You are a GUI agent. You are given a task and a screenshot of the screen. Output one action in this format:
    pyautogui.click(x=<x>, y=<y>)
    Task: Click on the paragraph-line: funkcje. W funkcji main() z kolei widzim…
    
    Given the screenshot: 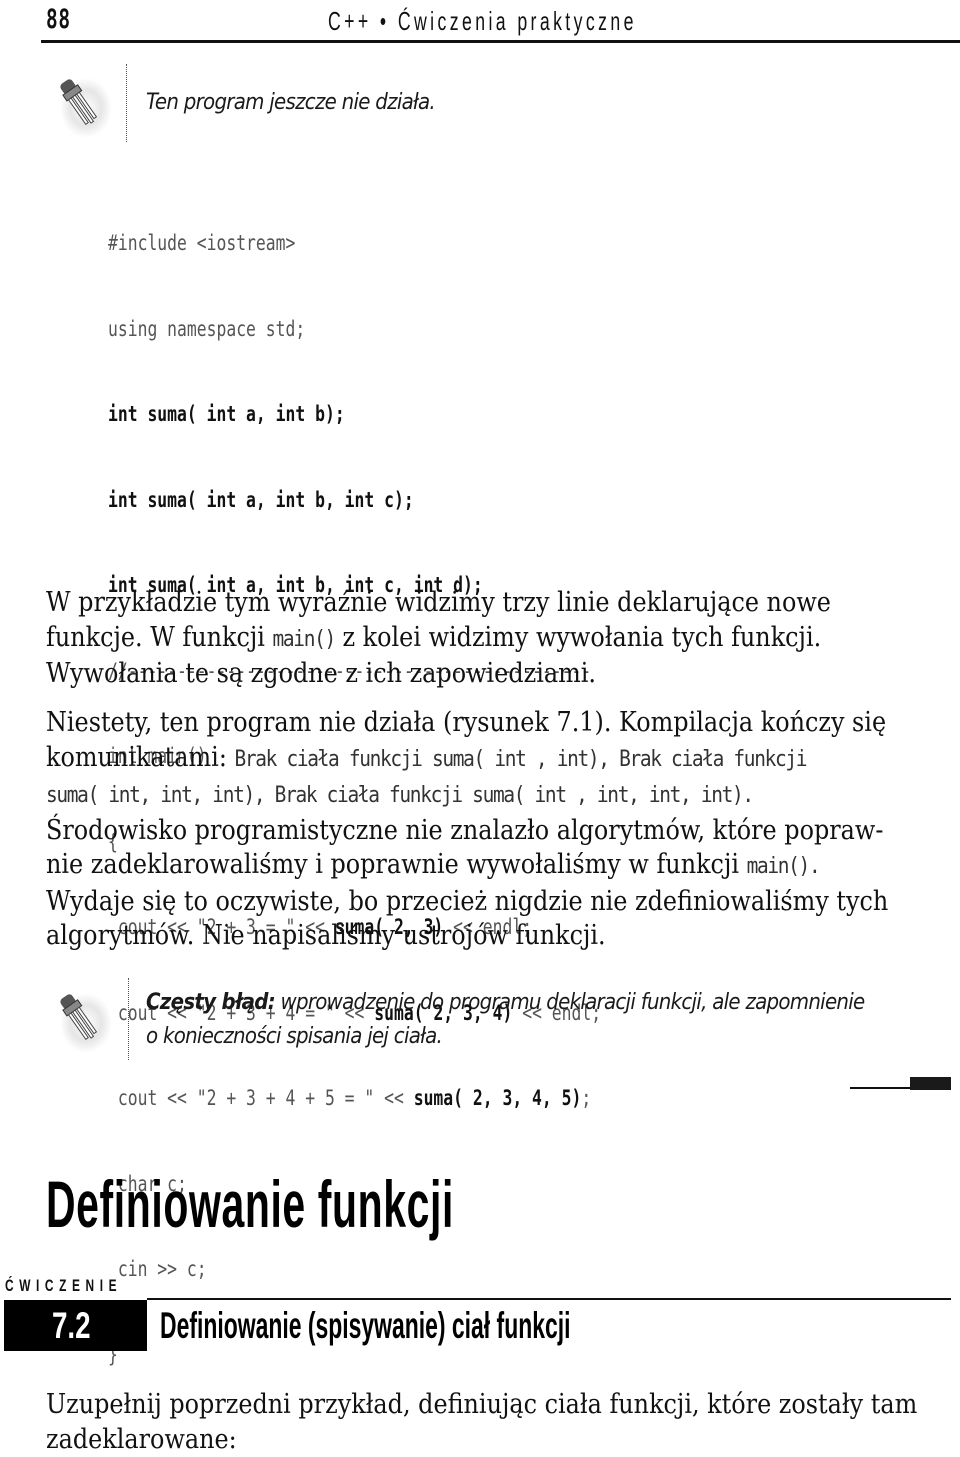 What is the action you would take?
    pyautogui.click(x=502, y=639)
    